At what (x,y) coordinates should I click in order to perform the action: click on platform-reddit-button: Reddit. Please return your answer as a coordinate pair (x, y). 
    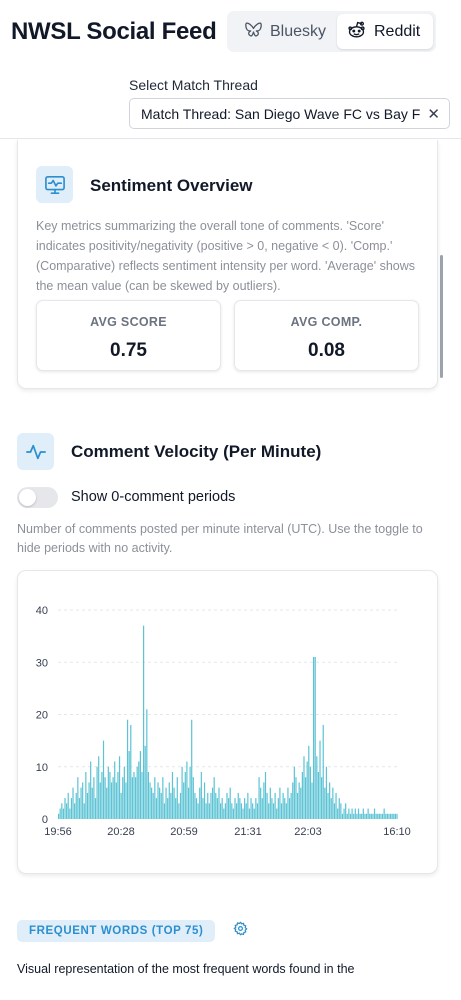
    Looking at the image, I should click on (385, 31).